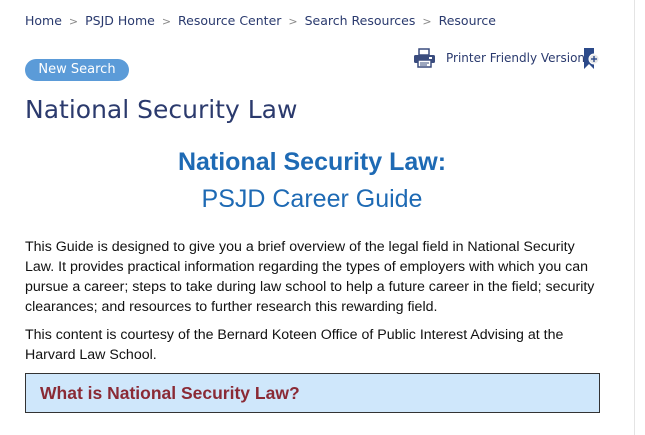 The image size is (645, 435). What do you see at coordinates (591, 61) in the screenshot?
I see `bookmark-icon` at bounding box center [591, 61].